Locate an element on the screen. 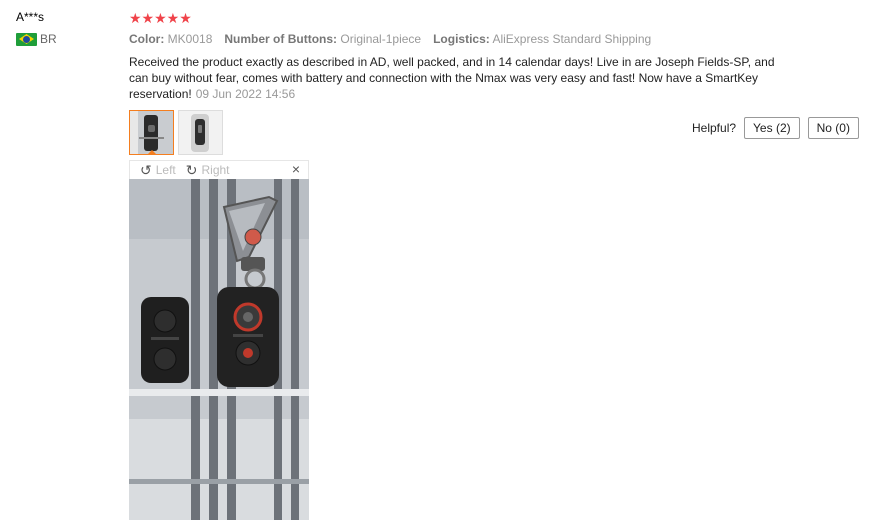 This screenshot has width=882, height=528. rotate-left-icon: ↺ is located at coordinates (146, 169).